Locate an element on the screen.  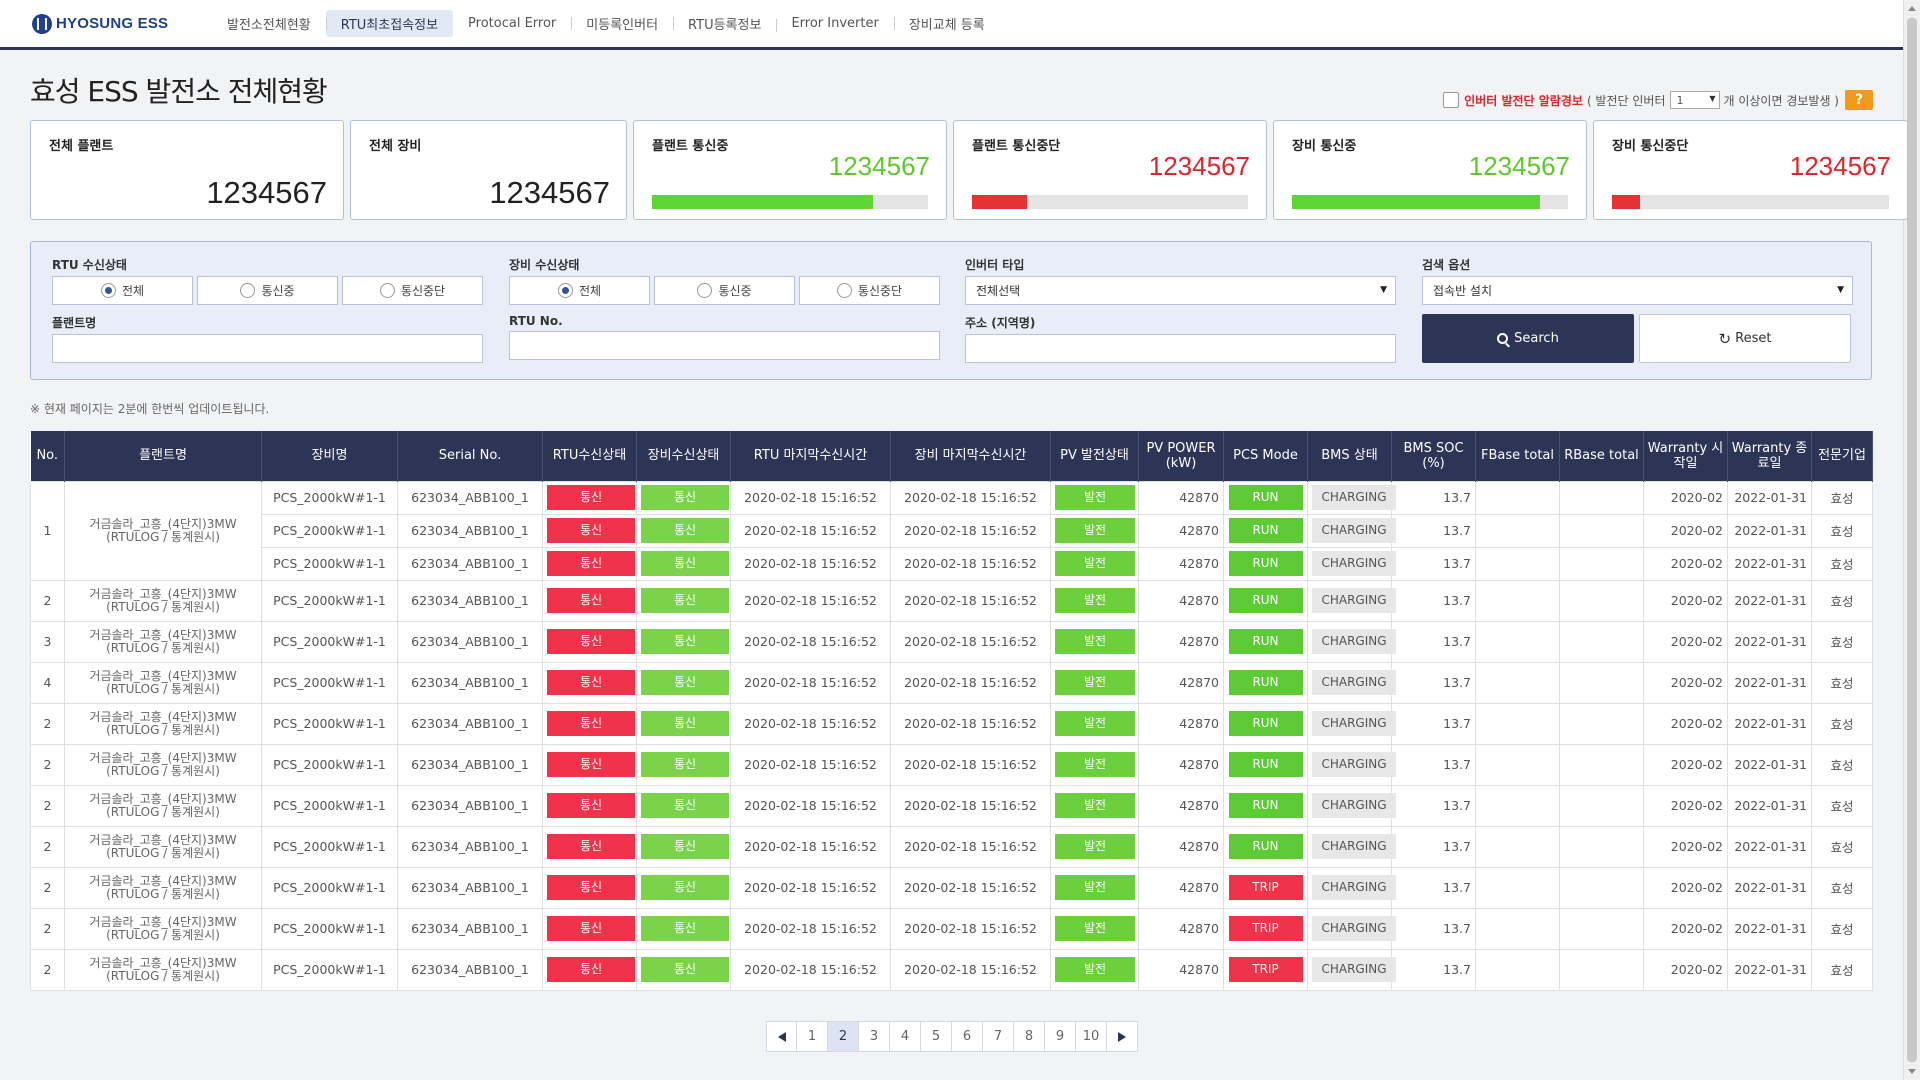
page-button: 4 is located at coordinates (905, 1036).